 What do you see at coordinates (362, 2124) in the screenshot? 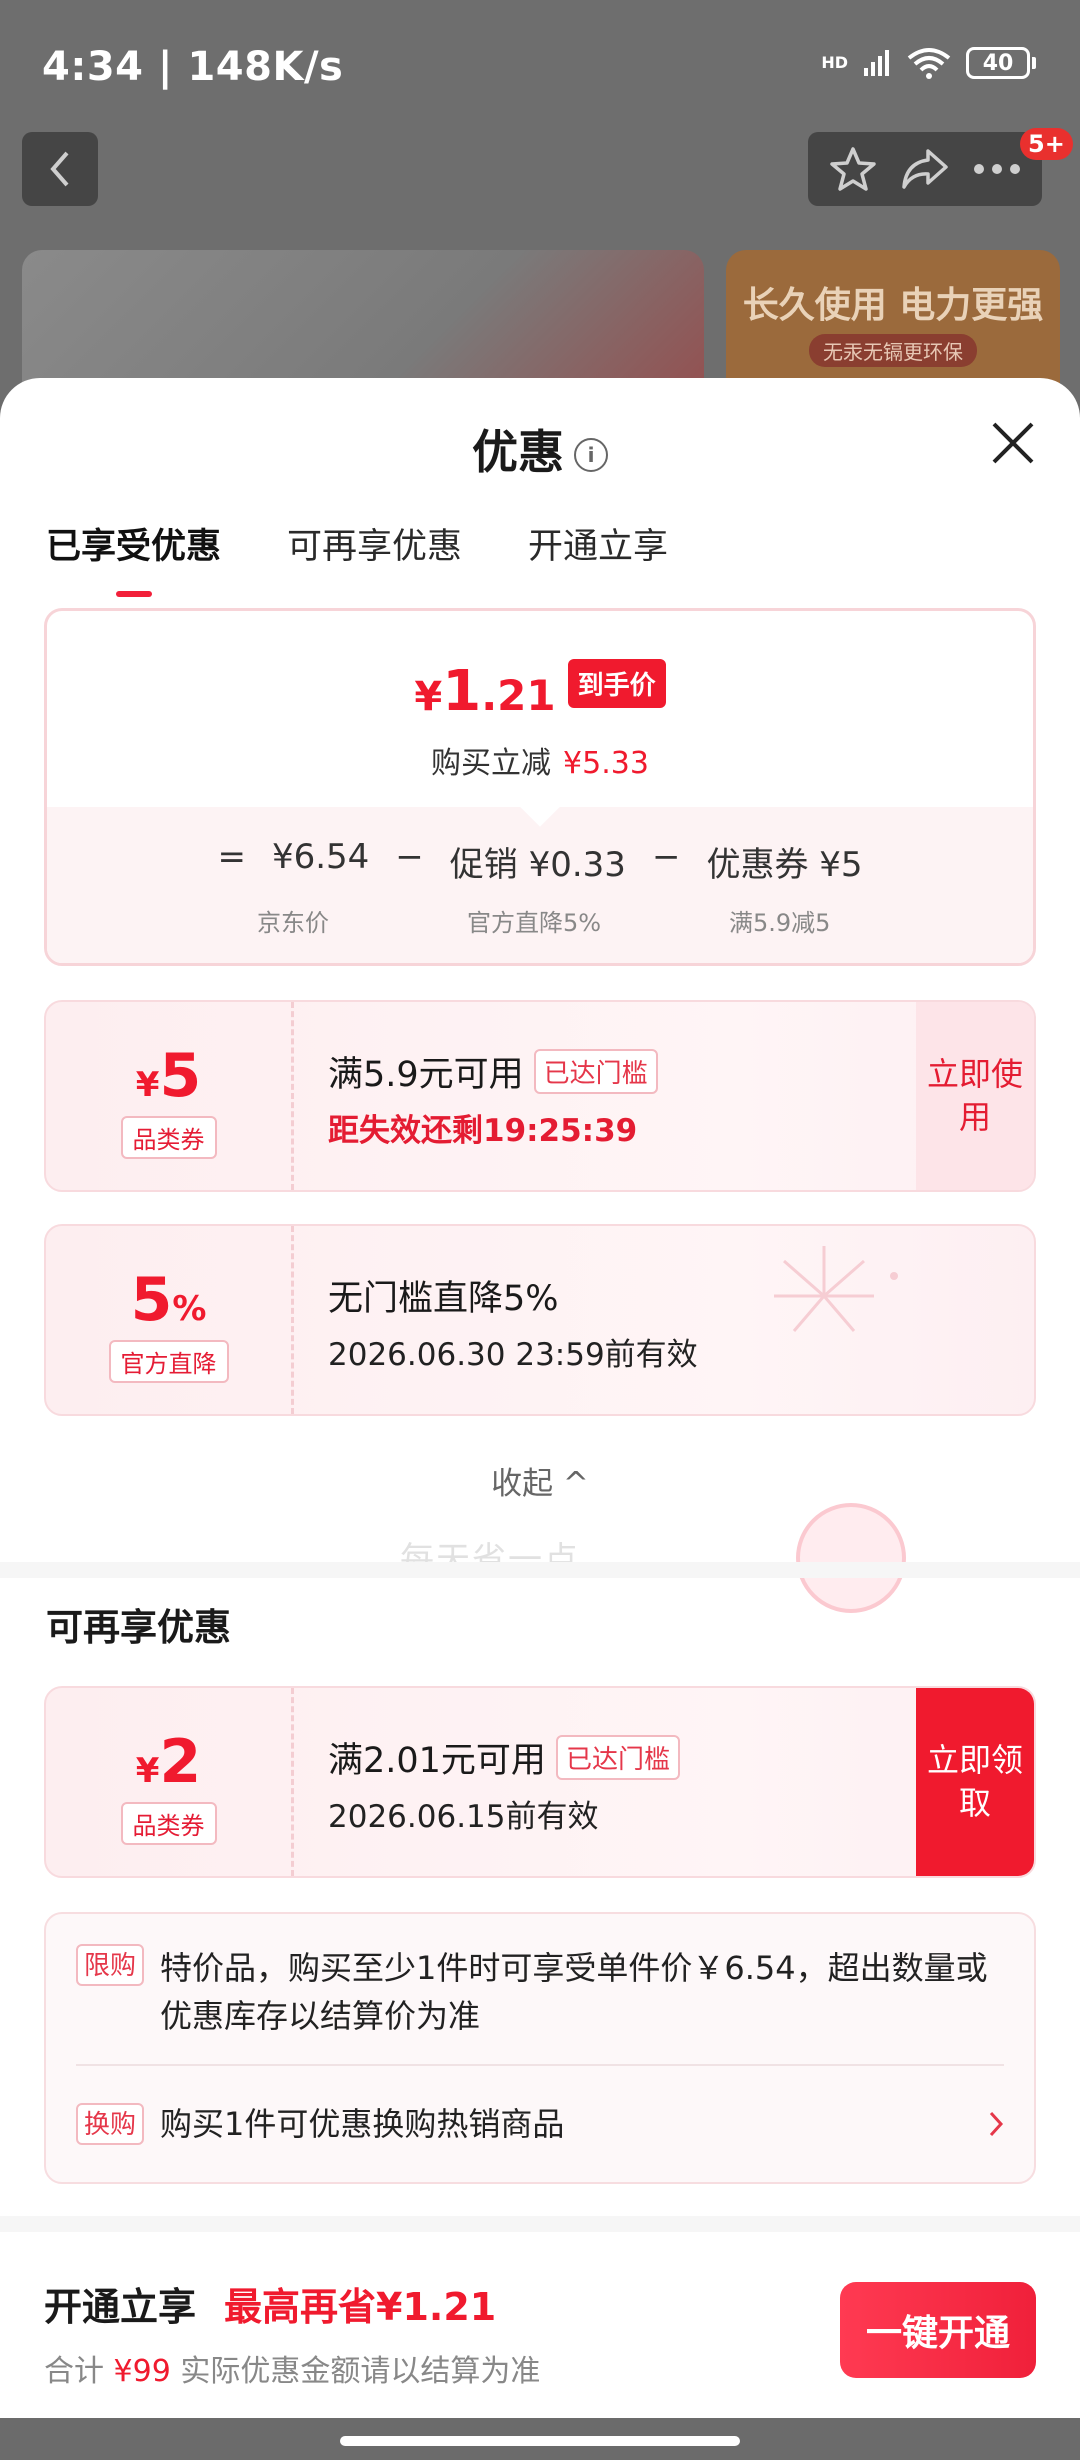
I see `swap-text: 购买1件可优惠换购热销商品` at bounding box center [362, 2124].